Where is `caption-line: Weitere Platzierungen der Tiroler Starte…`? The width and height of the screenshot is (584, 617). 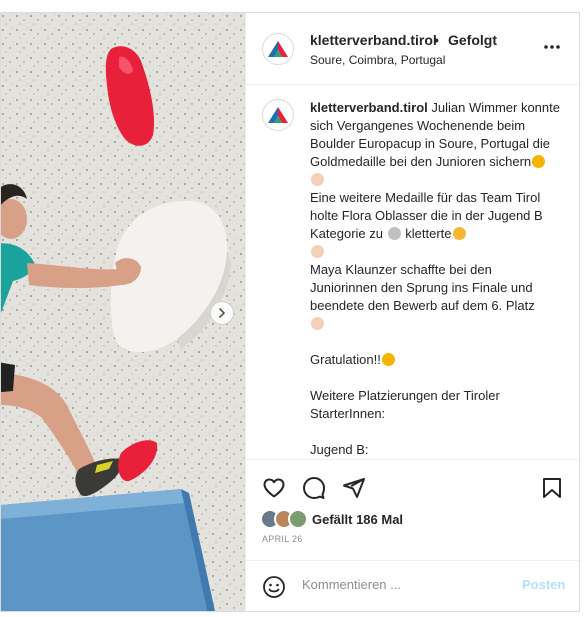
caption-line: Weitere Platzierungen der Tiroler Starte… is located at coordinates (405, 404).